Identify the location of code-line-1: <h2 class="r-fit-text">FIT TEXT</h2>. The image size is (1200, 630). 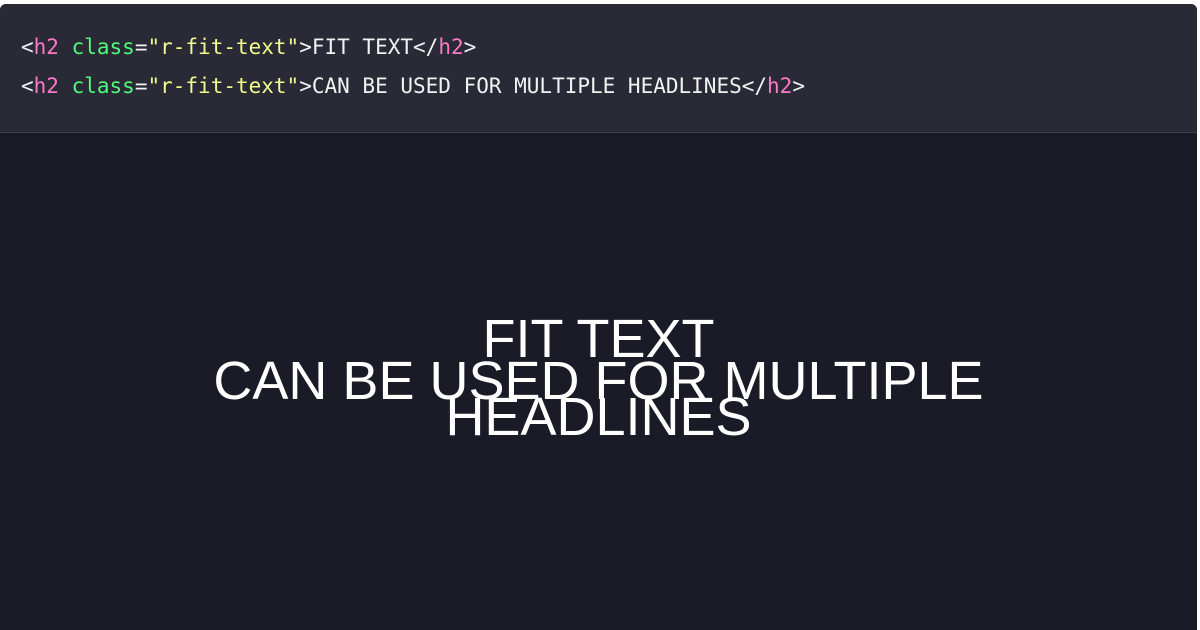
(248, 47).